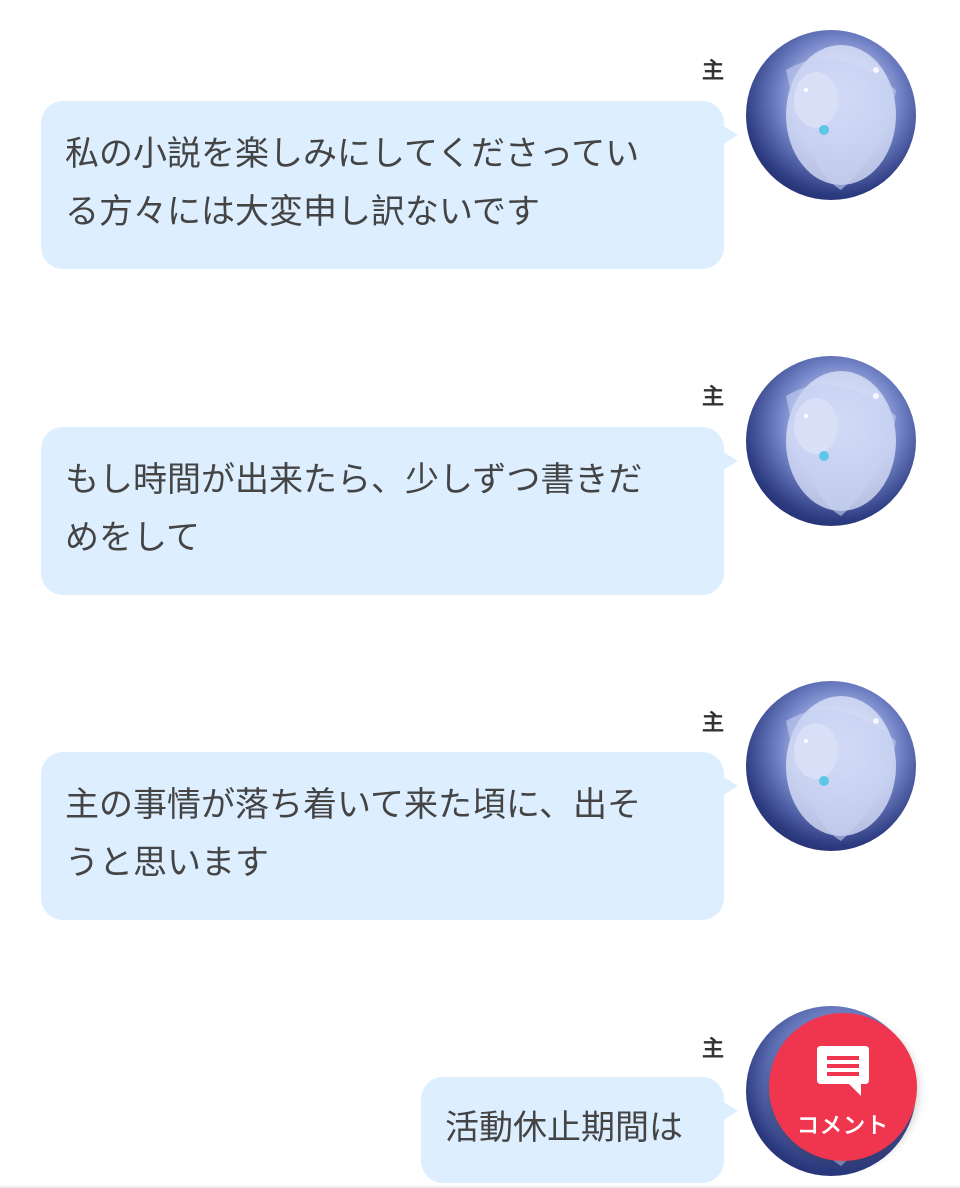 This screenshot has width=960, height=1188. What do you see at coordinates (389, 185) in the screenshot?
I see `message-bubble: 私の小説を楽しみにしてくださってい る方々には大変申し訳ないです` at bounding box center [389, 185].